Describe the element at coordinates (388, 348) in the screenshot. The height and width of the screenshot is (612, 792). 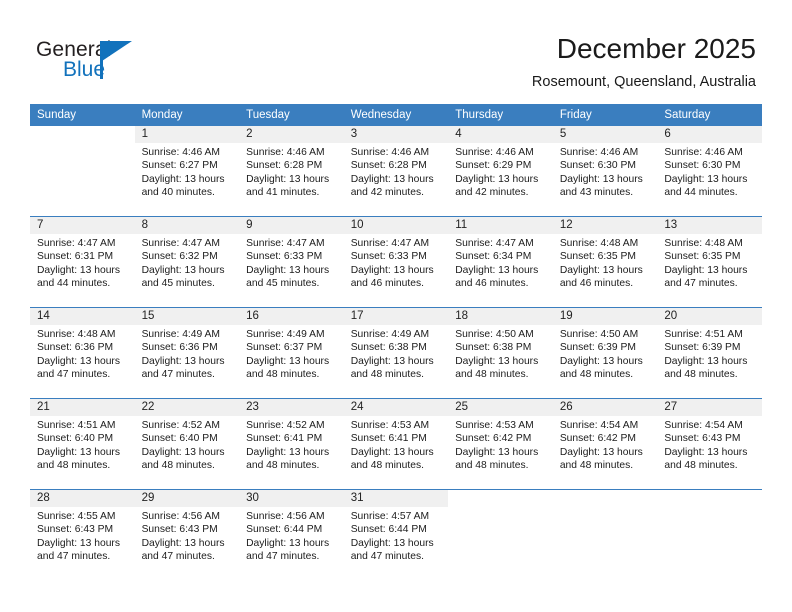
I see `sunset-text: Sunset: 6:38 PM` at that location.